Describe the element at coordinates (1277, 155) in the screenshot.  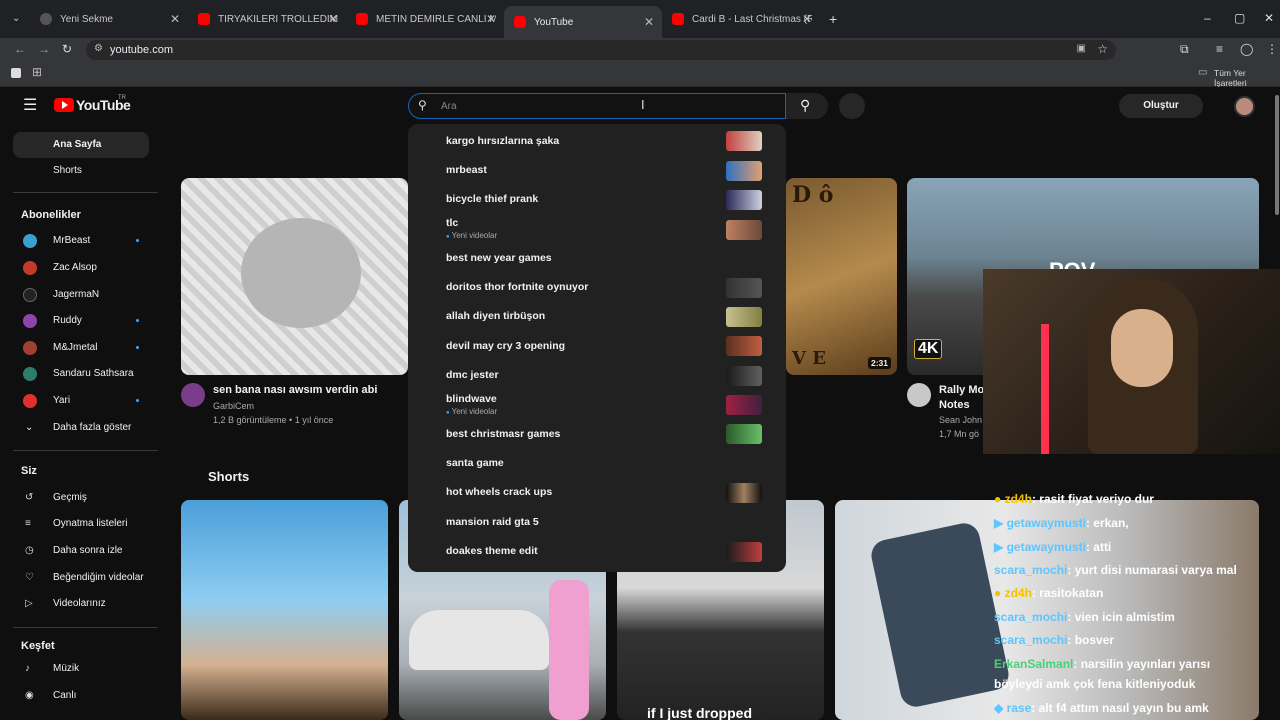
I see `page-scrollbar` at that location.